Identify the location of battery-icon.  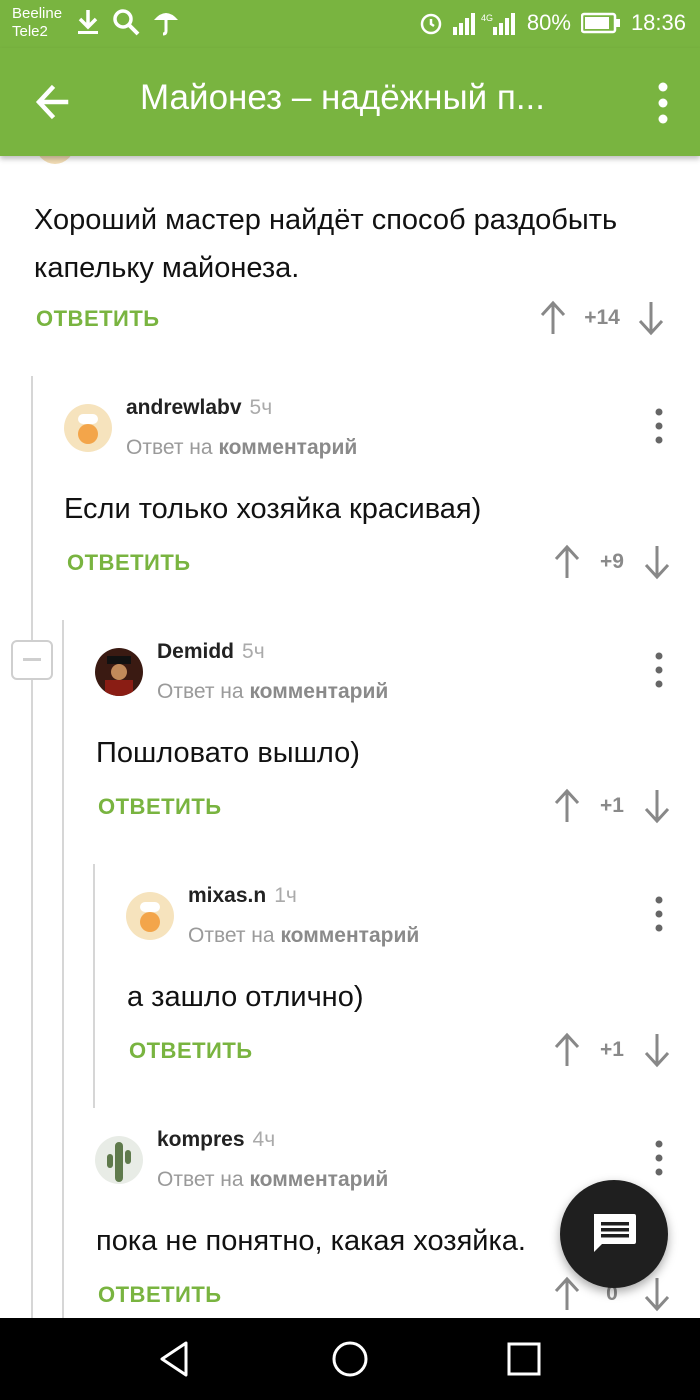
(600, 23).